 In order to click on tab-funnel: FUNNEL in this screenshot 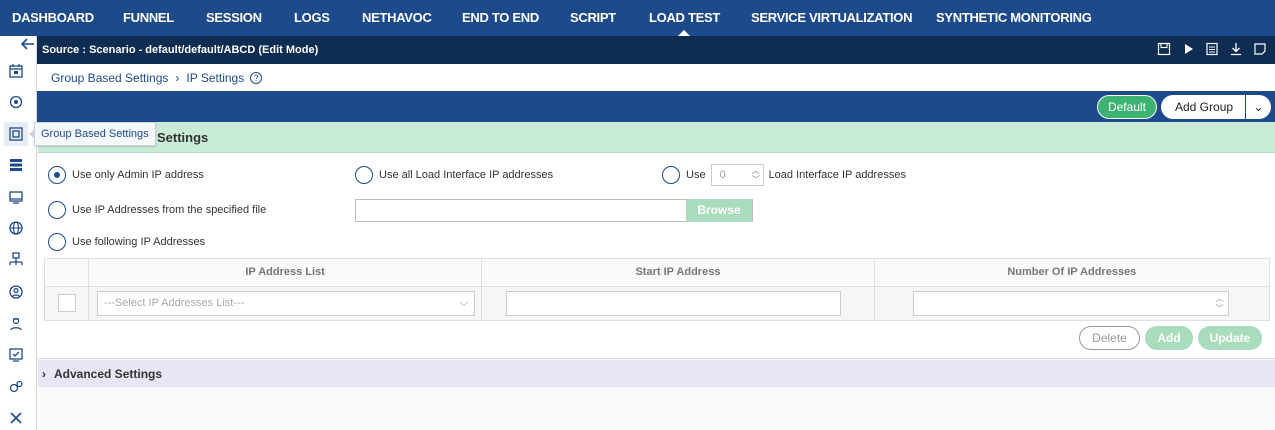, I will do `click(148, 18)`.